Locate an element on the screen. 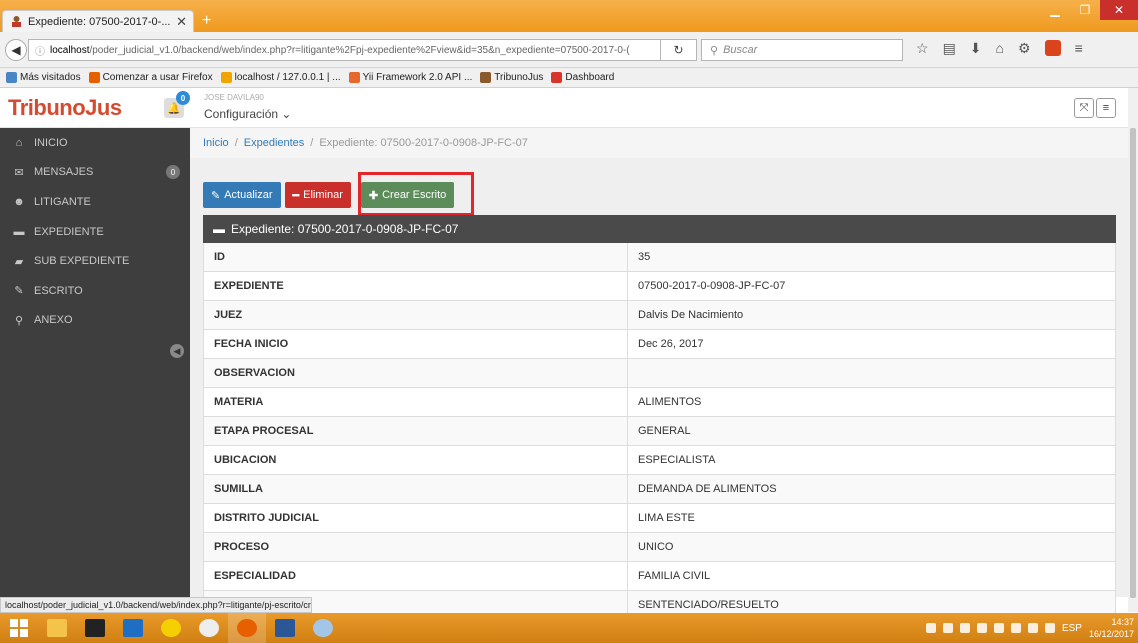  sidebar-item-anexo: ⚲ ANEXO is located at coordinates (95, 321).